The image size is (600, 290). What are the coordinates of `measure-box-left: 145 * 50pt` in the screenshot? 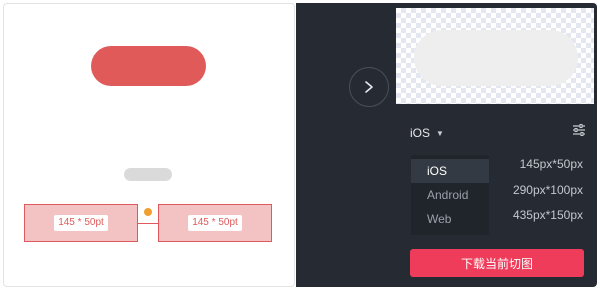 It's located at (81, 223).